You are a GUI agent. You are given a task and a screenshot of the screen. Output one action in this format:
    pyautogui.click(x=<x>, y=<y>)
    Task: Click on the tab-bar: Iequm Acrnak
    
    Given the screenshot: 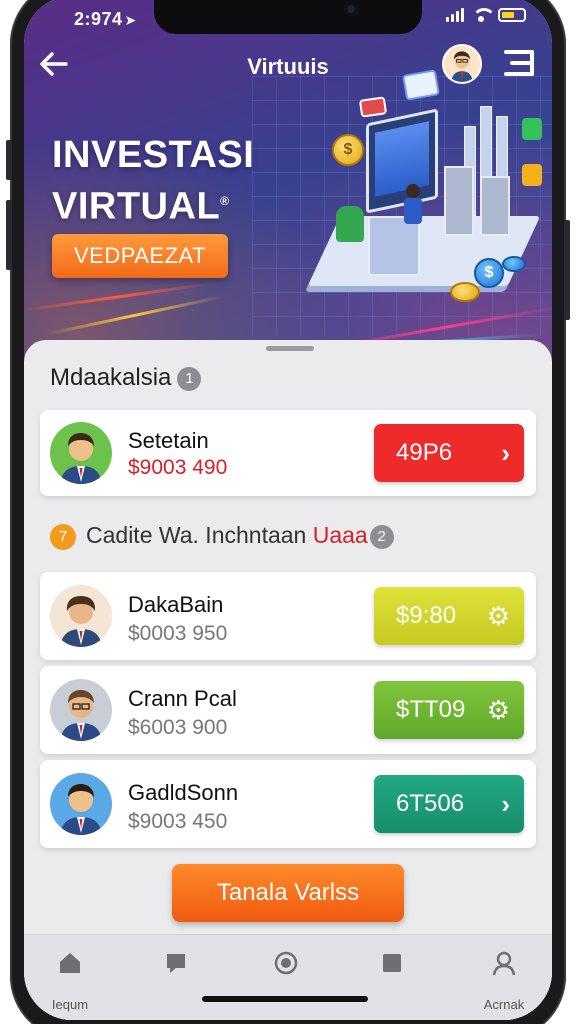 What is the action you would take?
    pyautogui.click(x=288, y=977)
    